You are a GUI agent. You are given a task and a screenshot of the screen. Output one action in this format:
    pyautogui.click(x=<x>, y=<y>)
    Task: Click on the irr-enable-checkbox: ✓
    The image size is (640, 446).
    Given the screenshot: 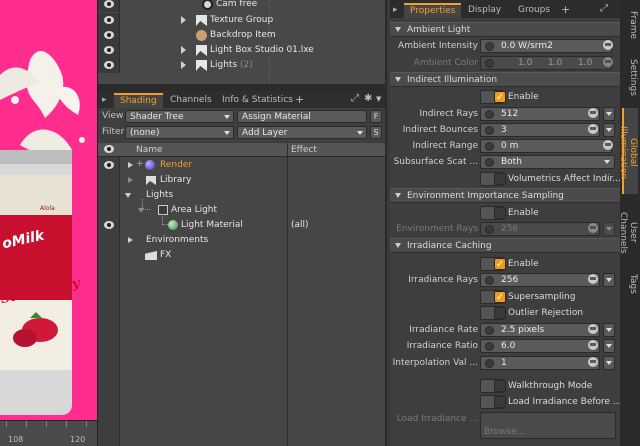 What is the action you would take?
    pyautogui.click(x=500, y=264)
    